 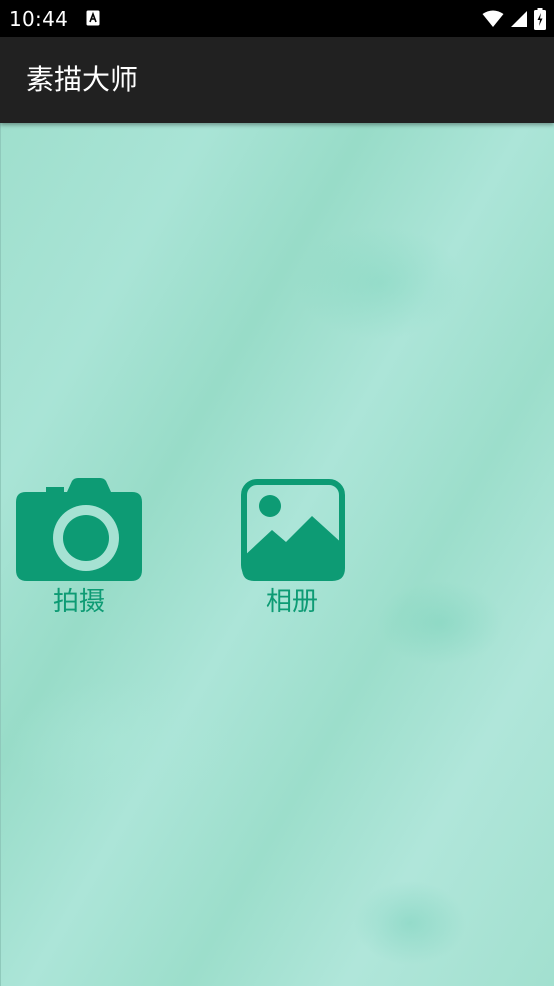 What do you see at coordinates (78, 602) in the screenshot?
I see `camera-label: 拍摄` at bounding box center [78, 602].